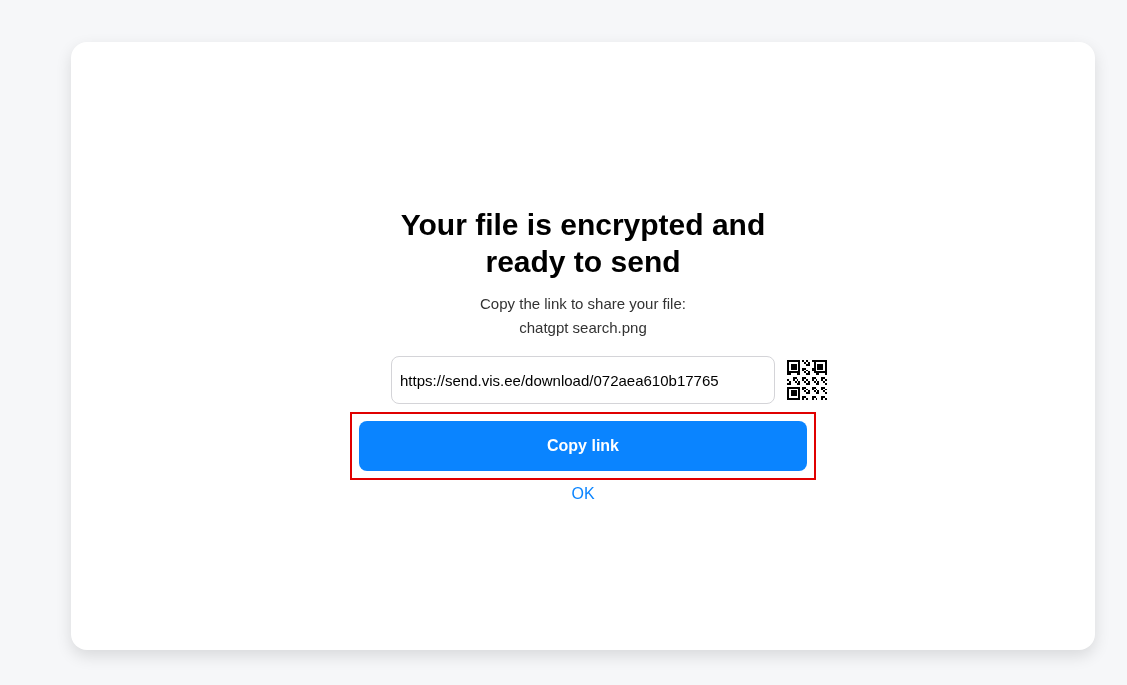  Describe the element at coordinates (583, 304) in the screenshot. I see `instruction-text: Copy the link to share your file:` at that location.